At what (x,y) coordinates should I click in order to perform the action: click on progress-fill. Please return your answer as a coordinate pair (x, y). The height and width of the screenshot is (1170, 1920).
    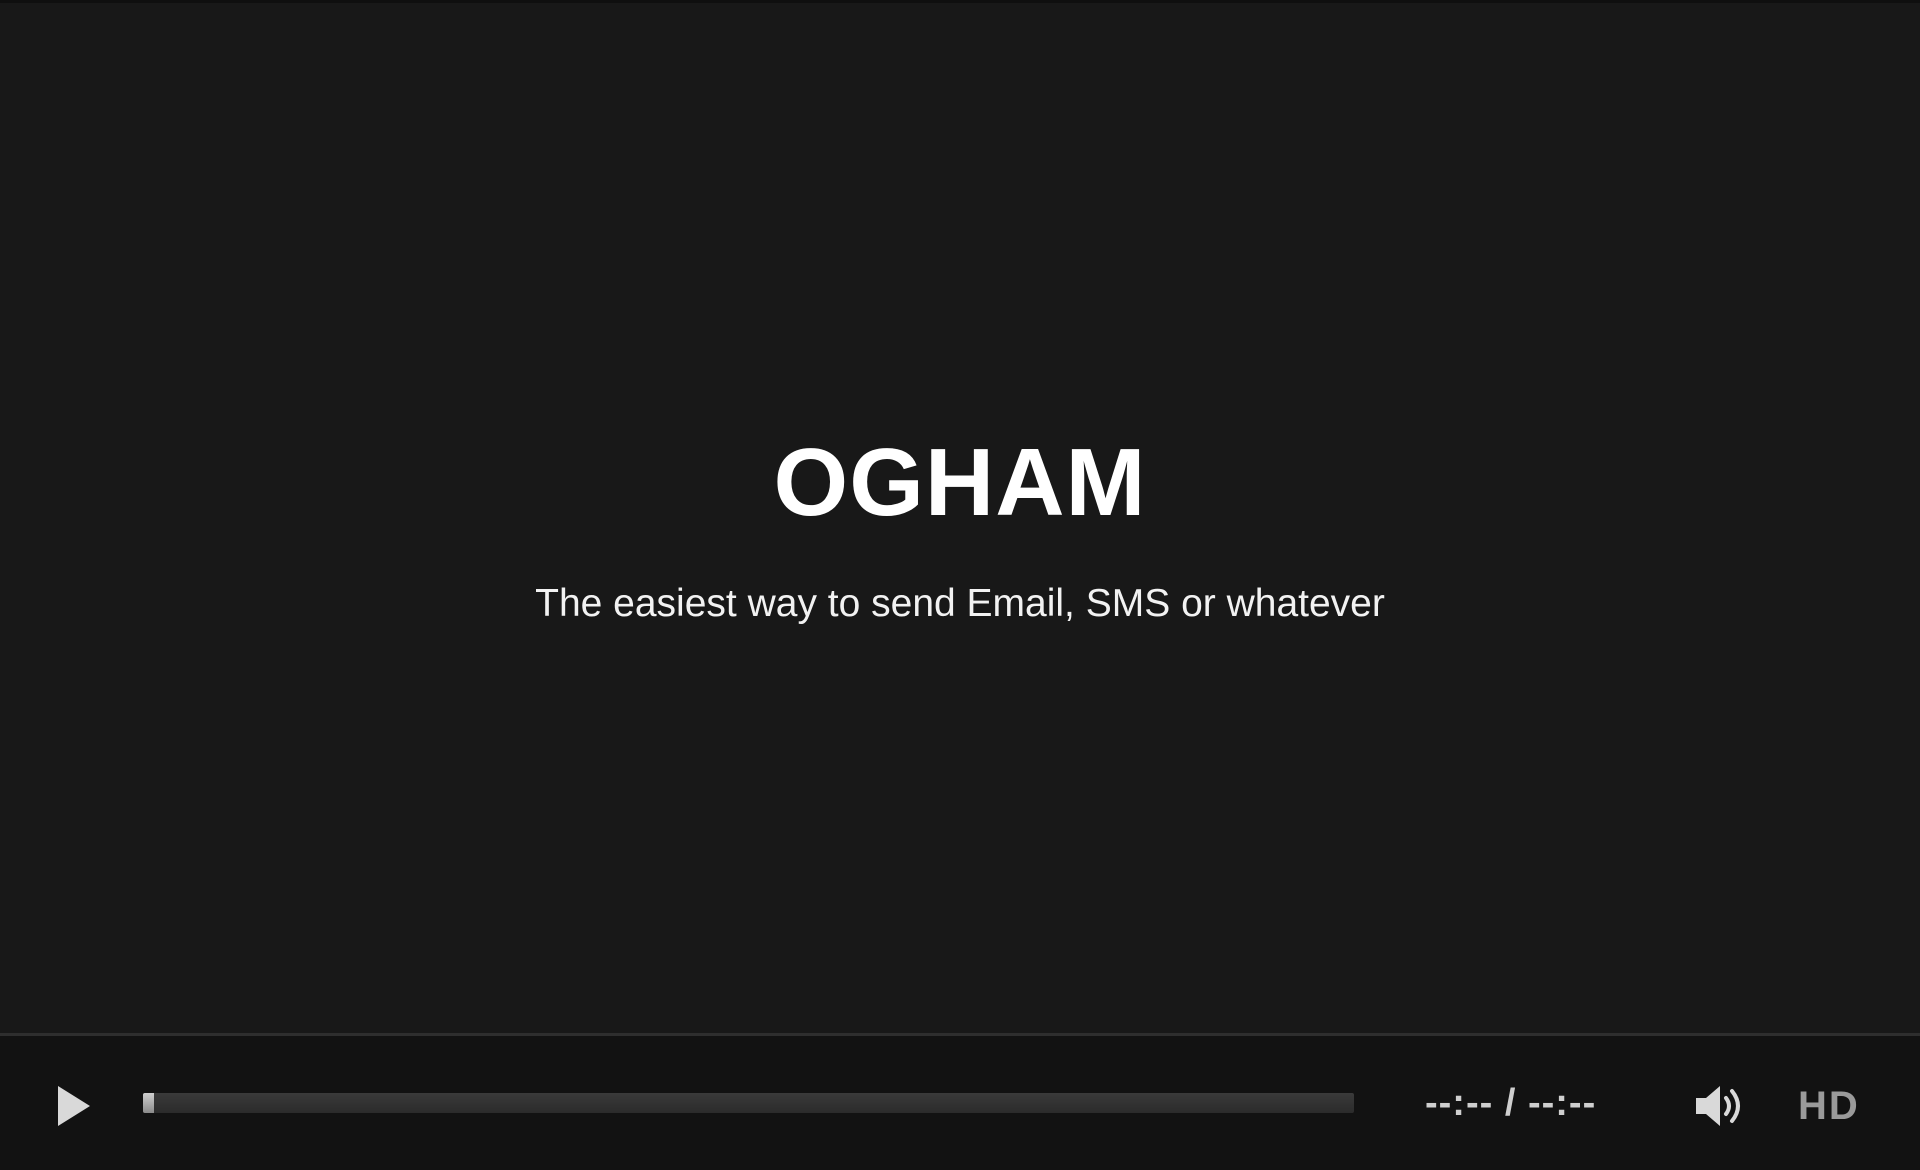
    Looking at the image, I should click on (148, 1103).